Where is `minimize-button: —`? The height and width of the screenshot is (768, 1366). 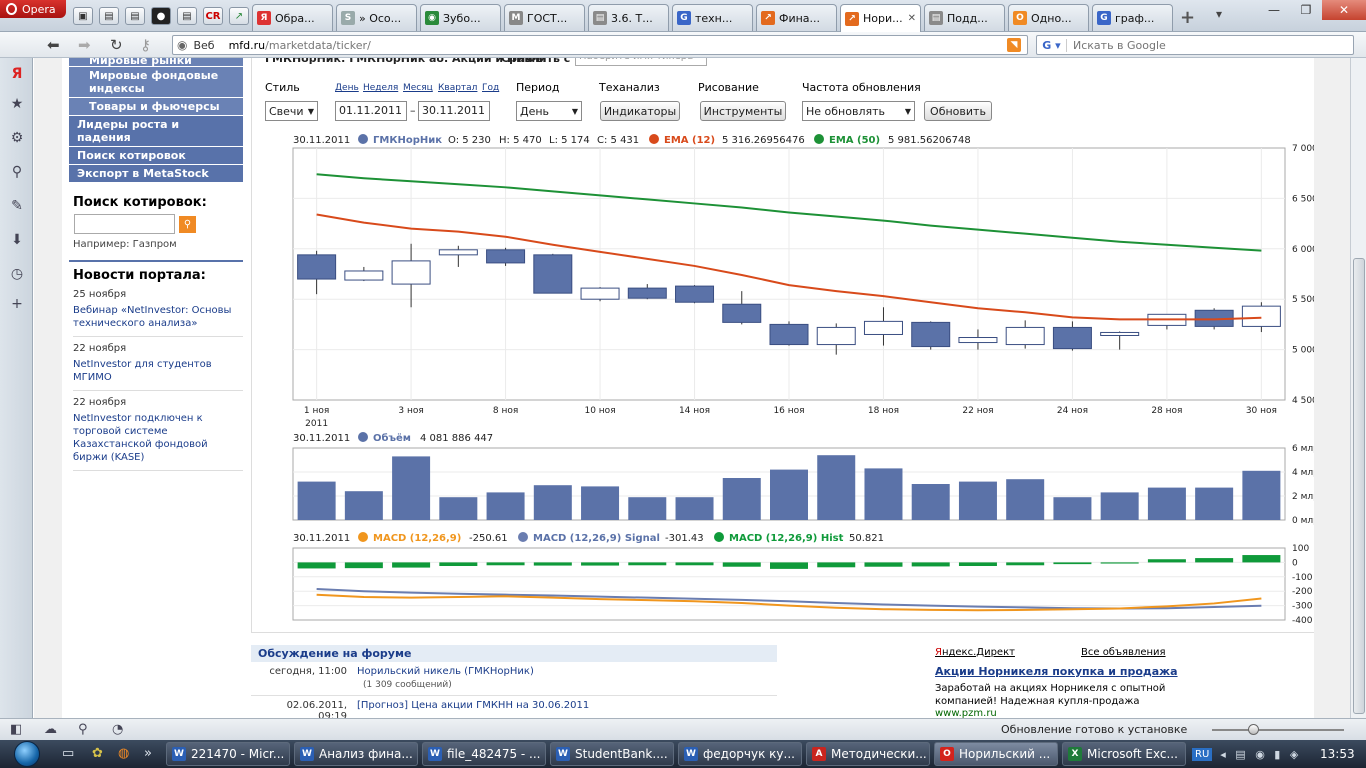
minimize-button: — is located at coordinates (1274, 10).